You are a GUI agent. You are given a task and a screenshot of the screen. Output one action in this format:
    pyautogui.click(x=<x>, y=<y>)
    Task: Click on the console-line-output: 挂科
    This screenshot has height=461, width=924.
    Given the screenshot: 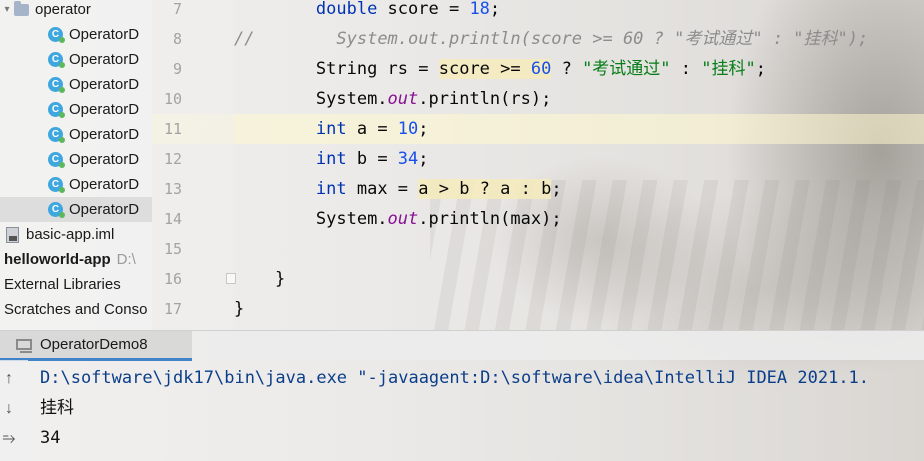 What is the action you would take?
    pyautogui.click(x=57, y=408)
    